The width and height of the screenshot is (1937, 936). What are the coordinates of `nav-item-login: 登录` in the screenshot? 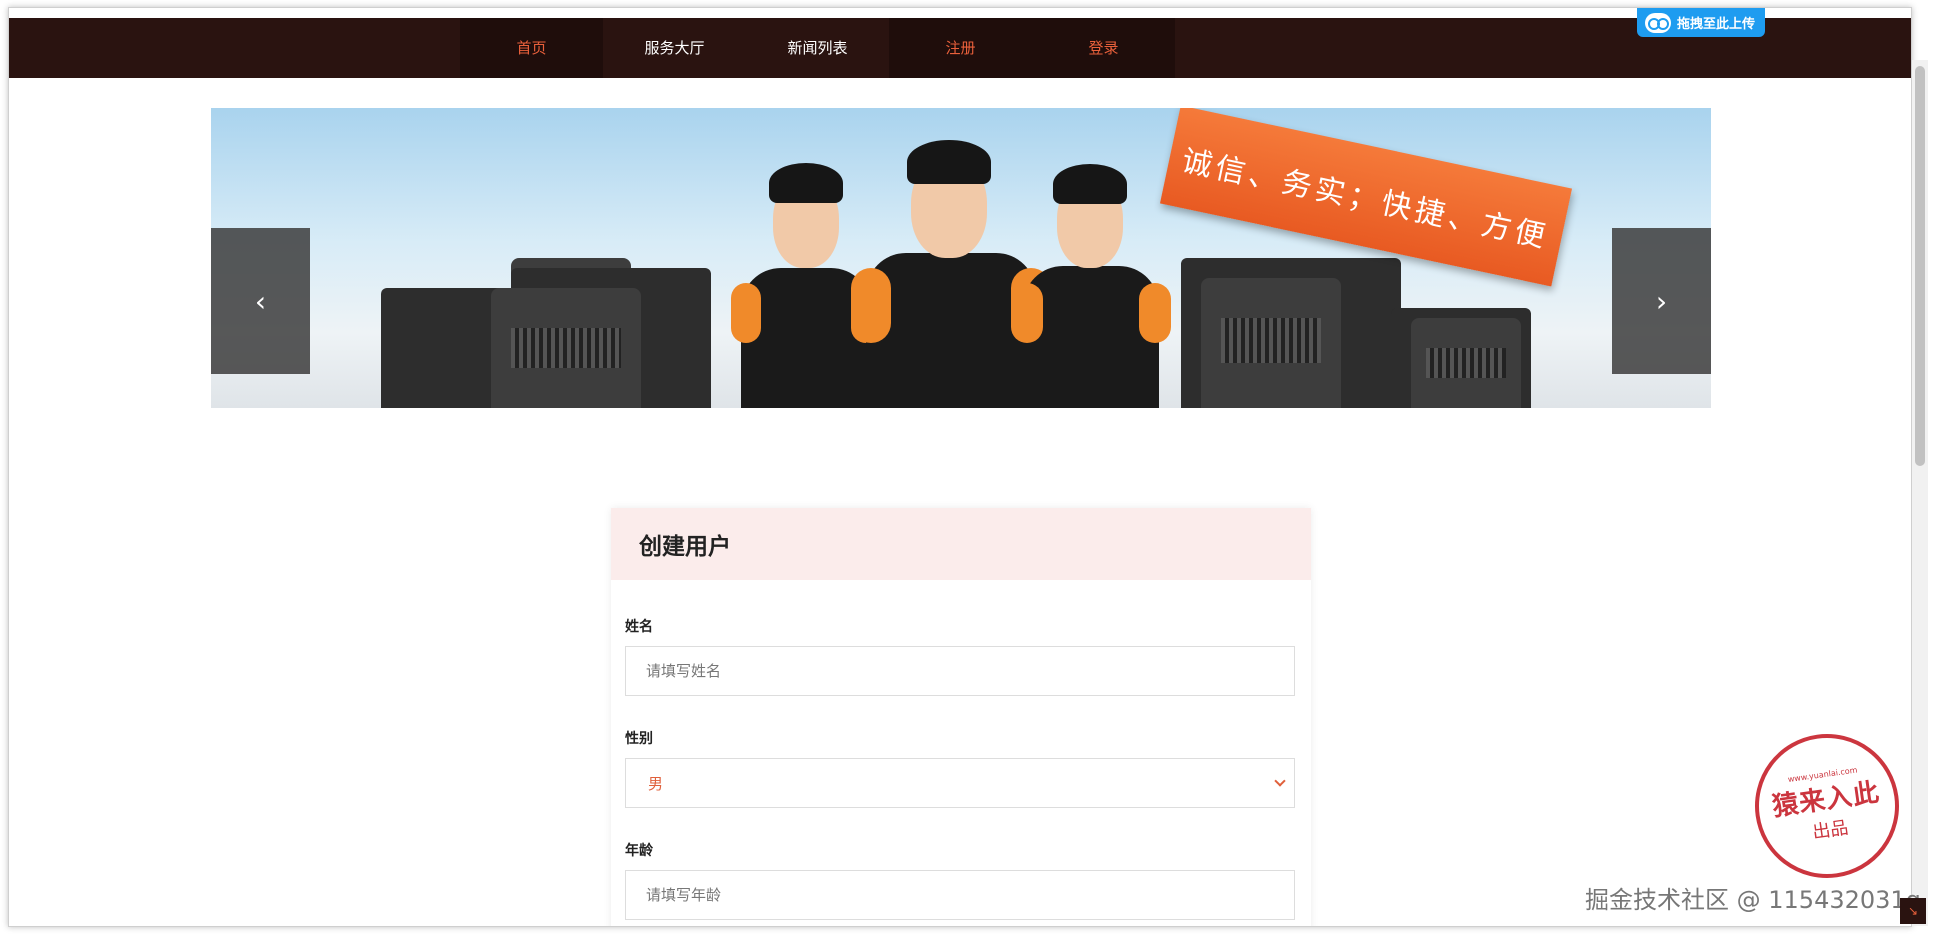 It's located at (1103, 48).